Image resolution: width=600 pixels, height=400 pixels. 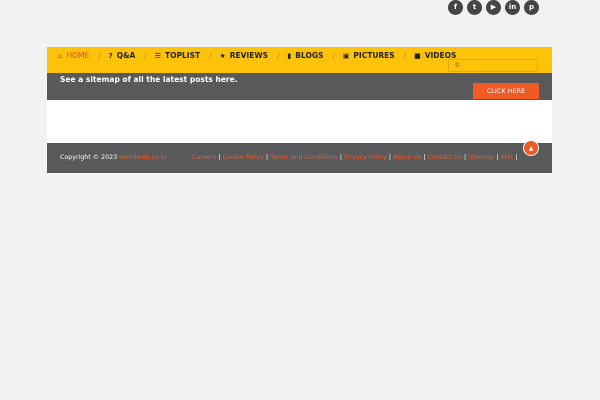 I want to click on nav-item-reviews: ★ REVIEWS, so click(x=243, y=55).